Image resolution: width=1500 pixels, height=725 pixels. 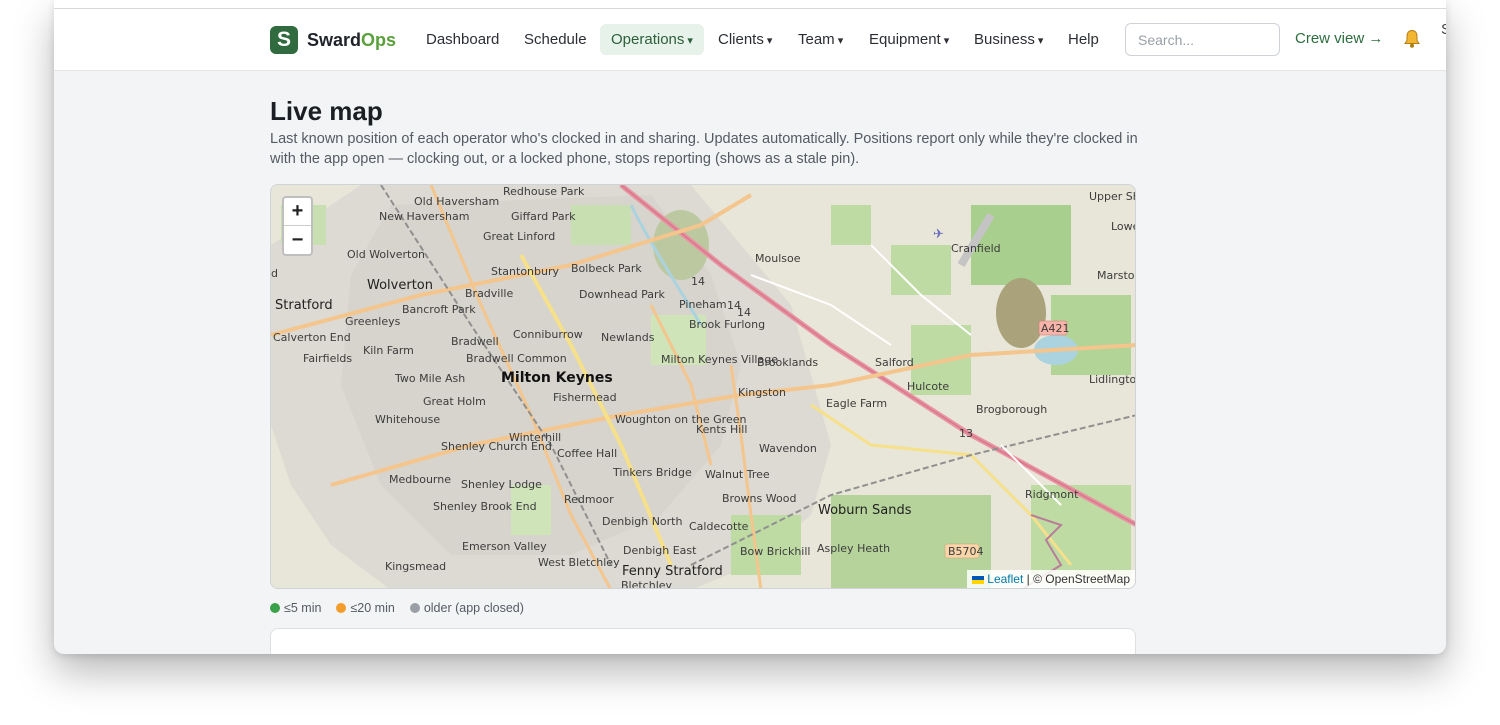 What do you see at coordinates (787, 362) in the screenshot?
I see `map-label-brooklands: Brooklands` at bounding box center [787, 362].